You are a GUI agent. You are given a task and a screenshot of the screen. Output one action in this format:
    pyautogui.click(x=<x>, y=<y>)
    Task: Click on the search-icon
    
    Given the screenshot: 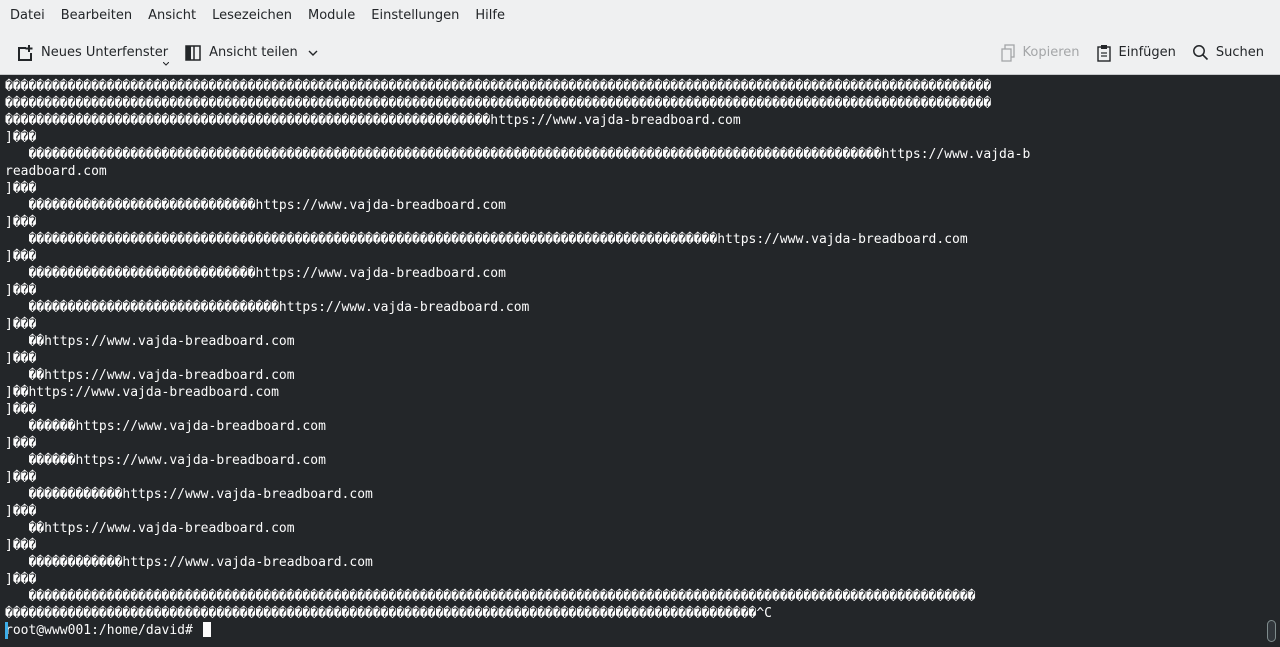 What is the action you would take?
    pyautogui.click(x=1200, y=53)
    